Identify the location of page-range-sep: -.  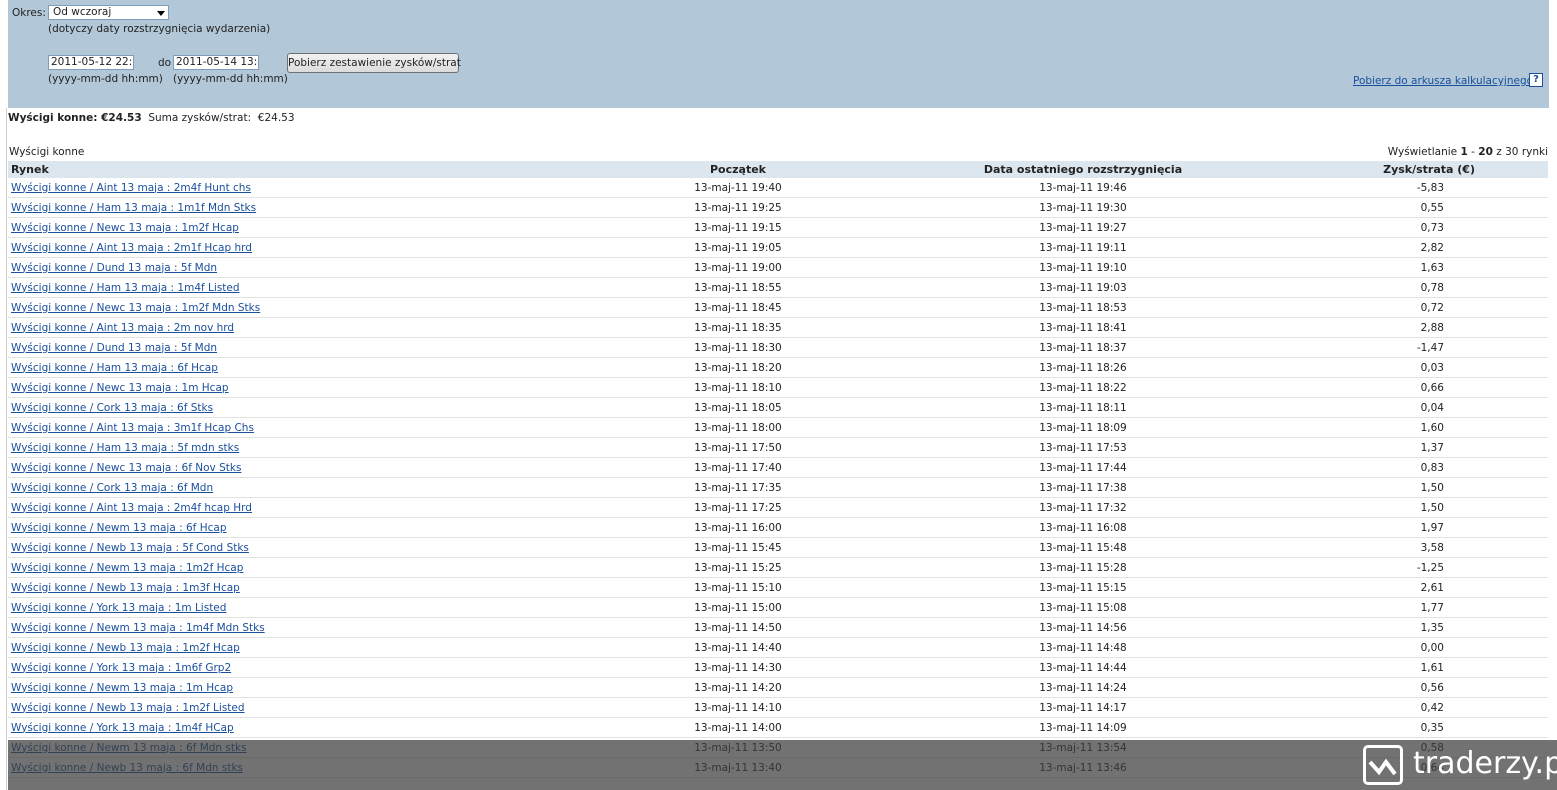
(1473, 152).